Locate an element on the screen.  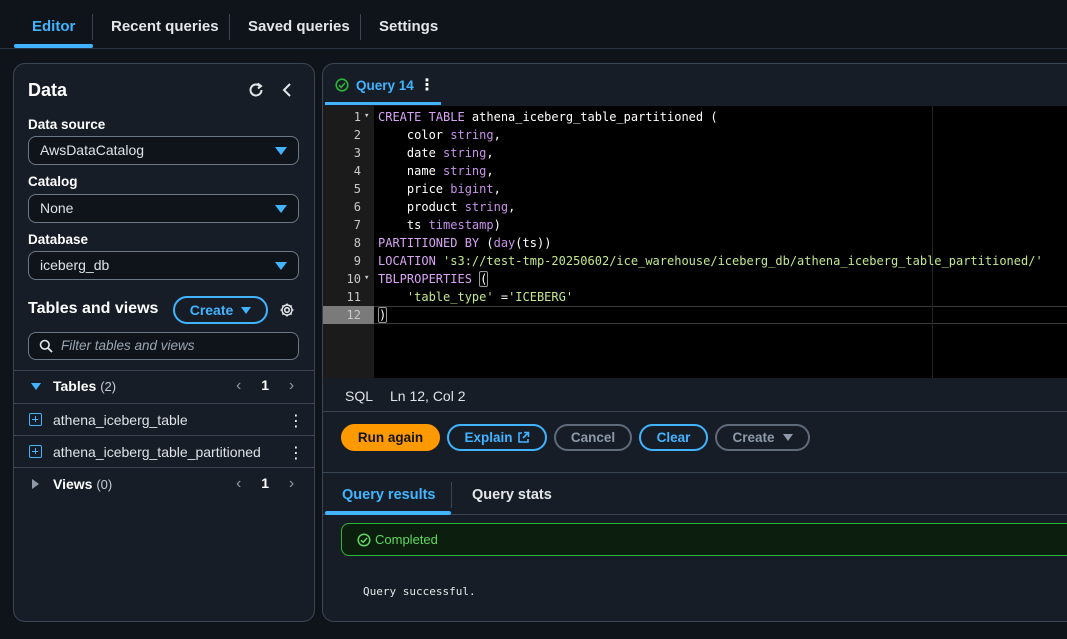
search-icon is located at coordinates (46, 346).